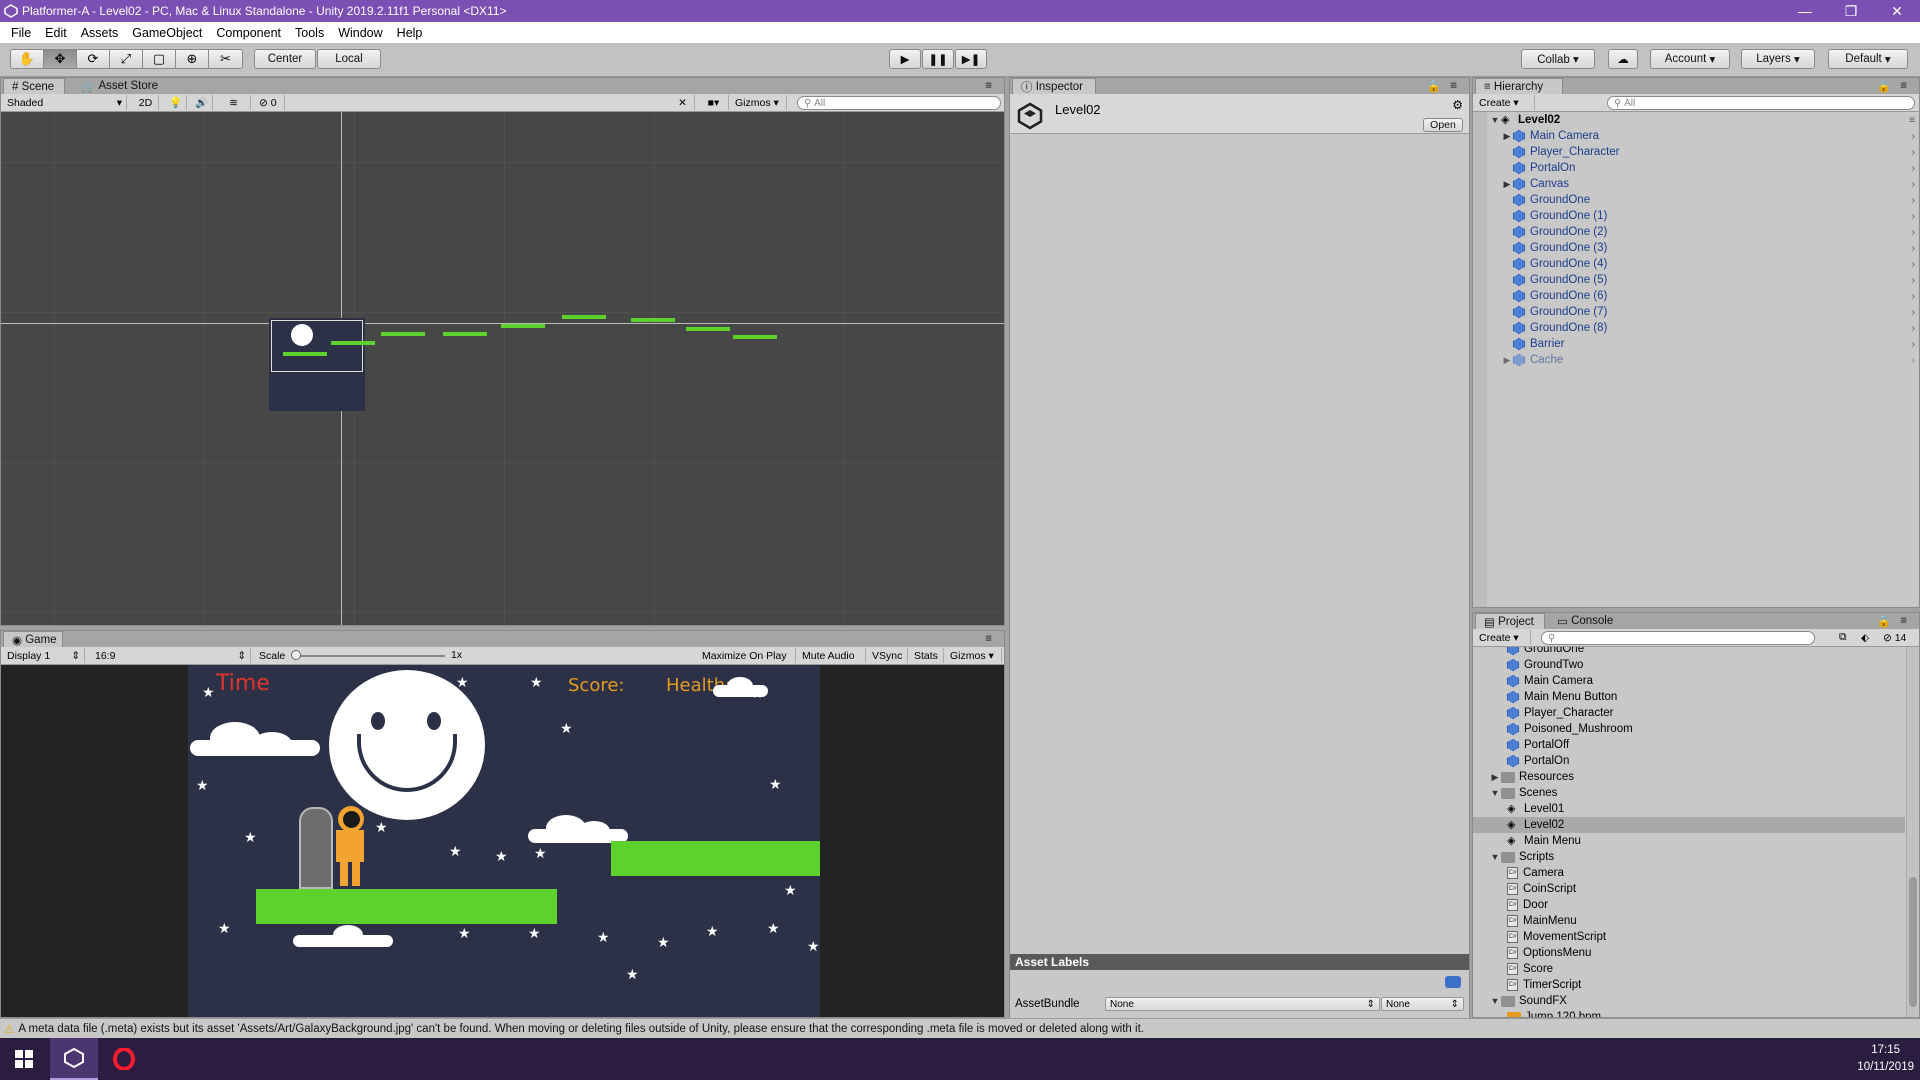  What do you see at coordinates (270, 102) in the screenshot?
I see `hidden-objects-counter: ⊘ 0` at bounding box center [270, 102].